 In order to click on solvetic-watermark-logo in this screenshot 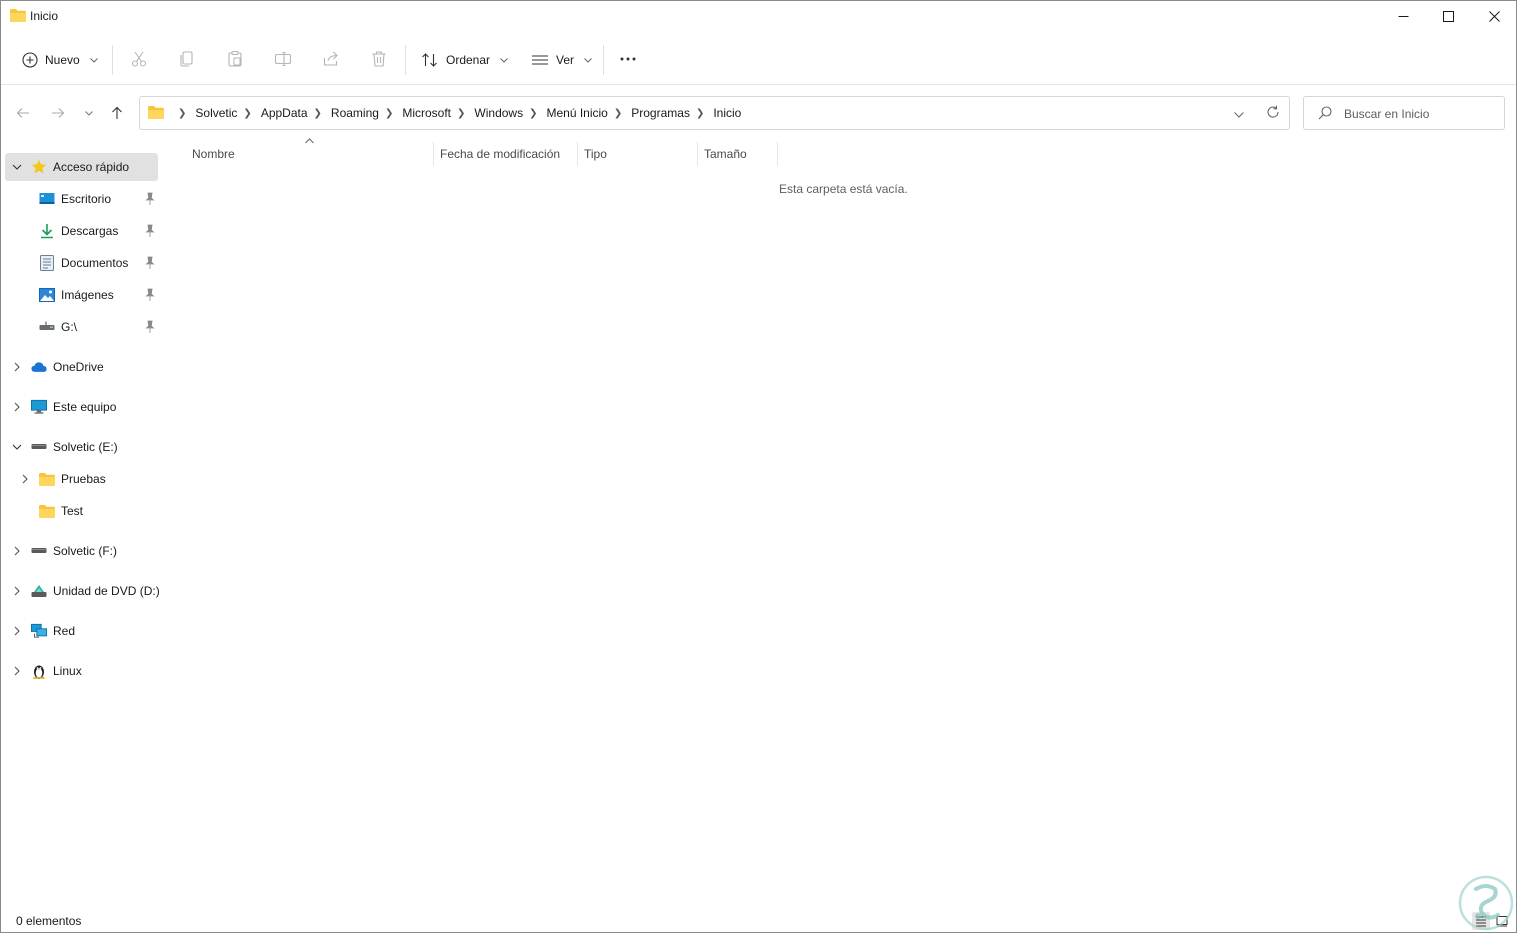, I will do `click(1486, 903)`.